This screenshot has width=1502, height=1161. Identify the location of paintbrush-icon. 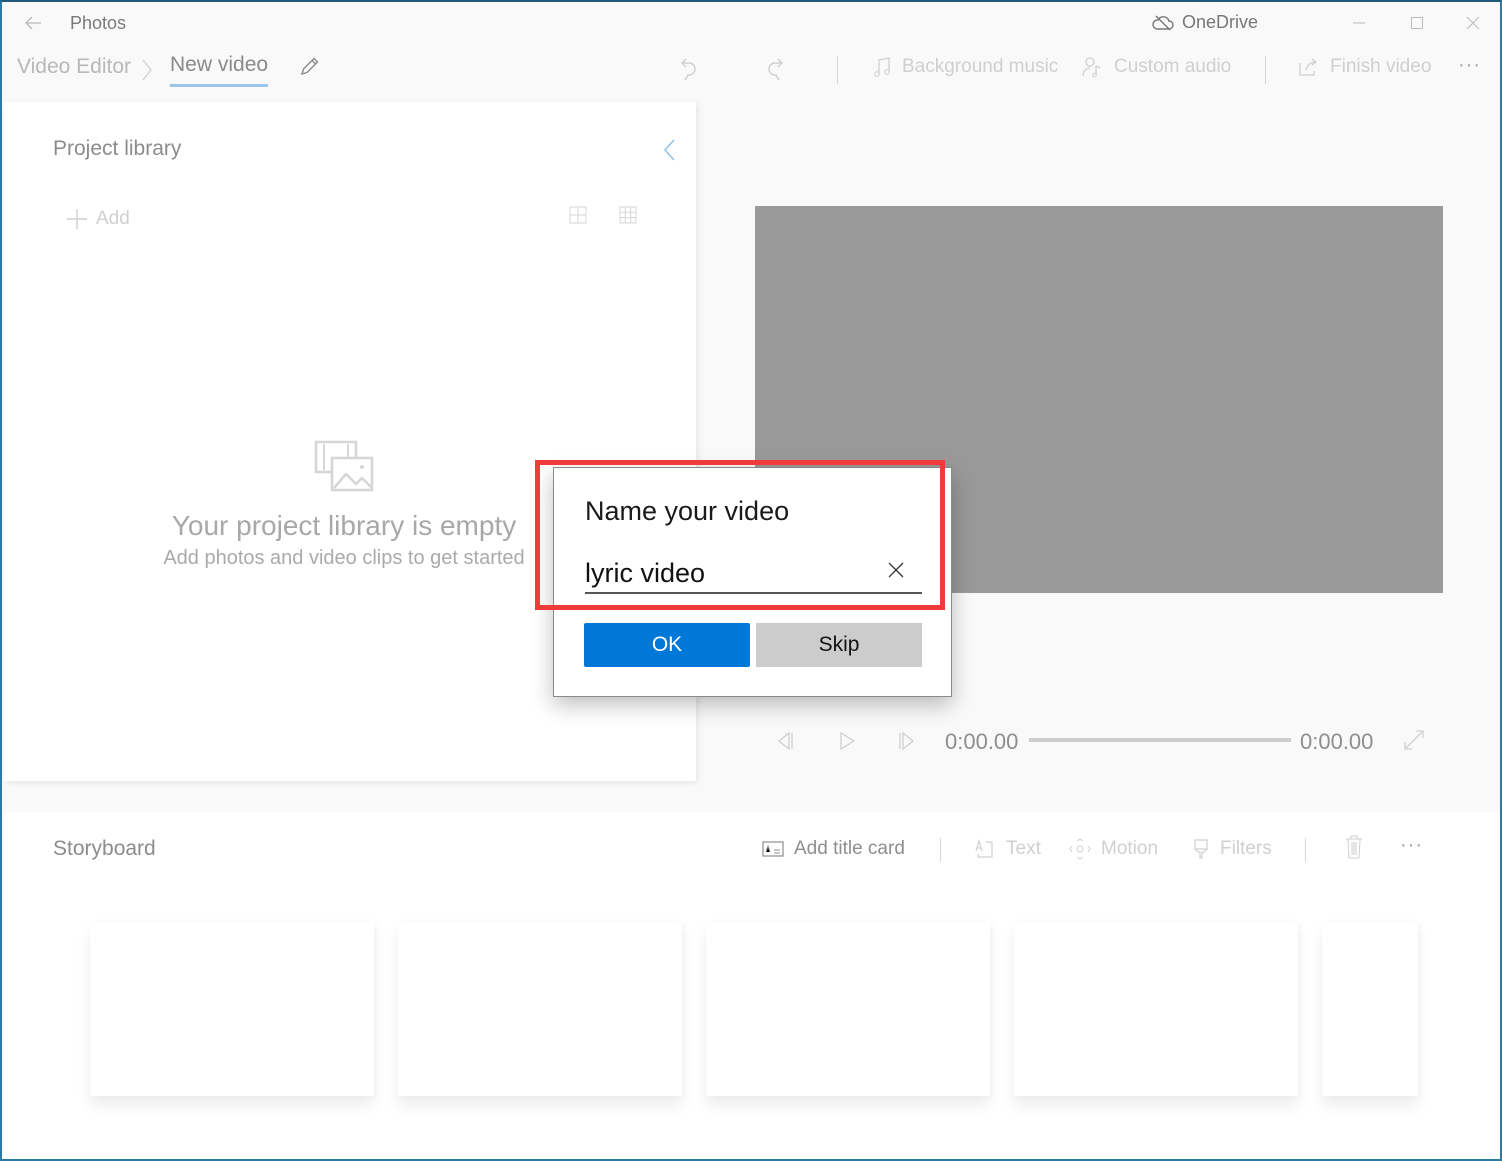
(1201, 849).